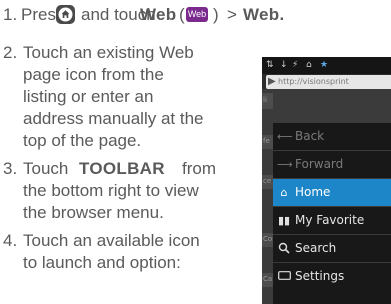  I want to click on forward-arrow-icon: ⟶, so click(285, 164).